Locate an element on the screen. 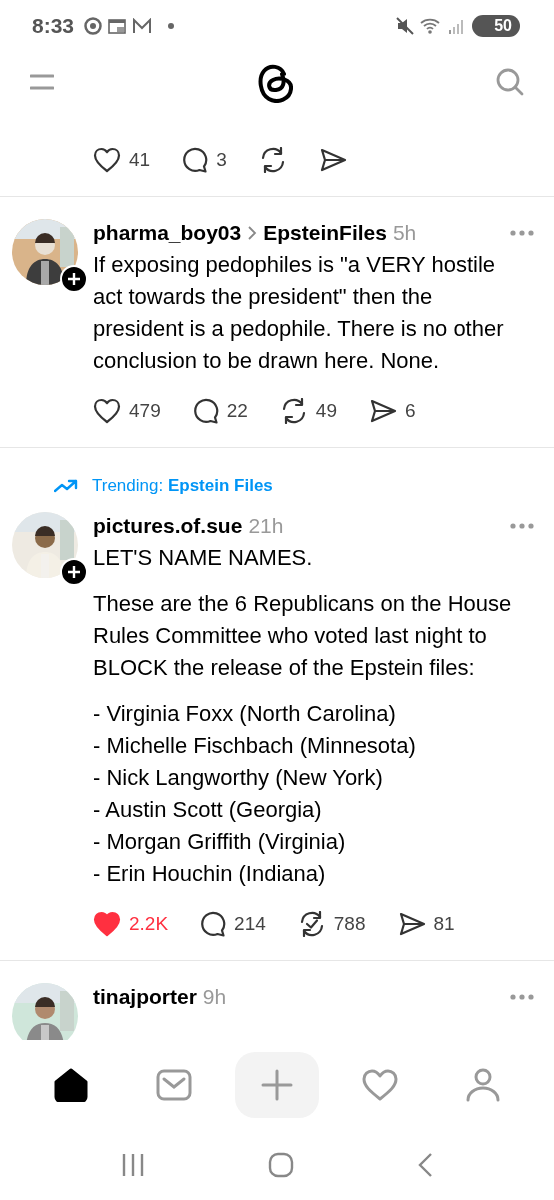  repost-count: 788 is located at coordinates (349, 924).